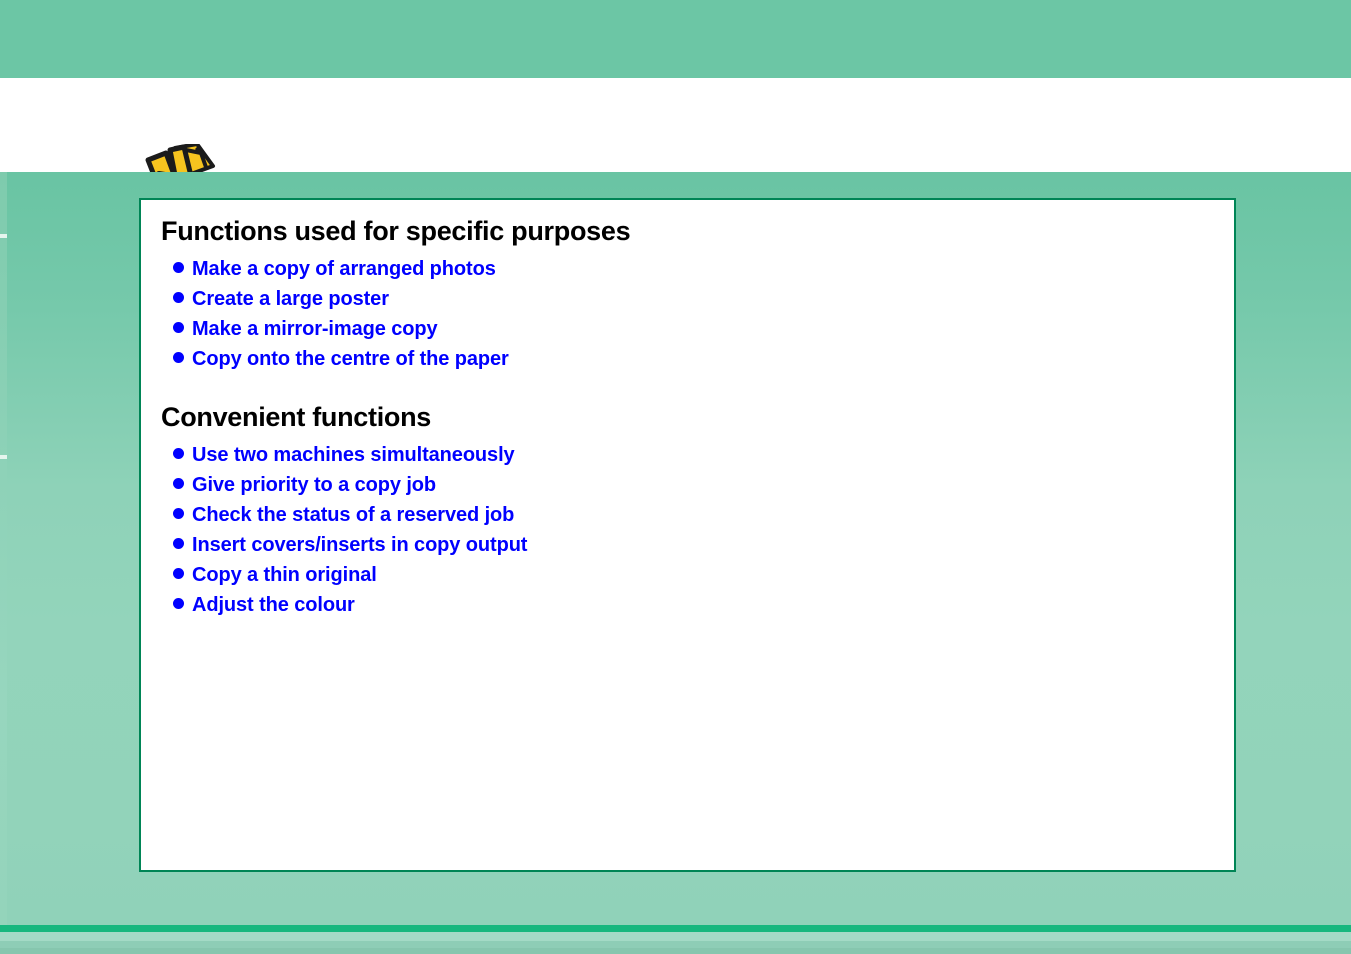  What do you see at coordinates (344, 269) in the screenshot?
I see `list-item-label: Make a copy of arranged photos` at bounding box center [344, 269].